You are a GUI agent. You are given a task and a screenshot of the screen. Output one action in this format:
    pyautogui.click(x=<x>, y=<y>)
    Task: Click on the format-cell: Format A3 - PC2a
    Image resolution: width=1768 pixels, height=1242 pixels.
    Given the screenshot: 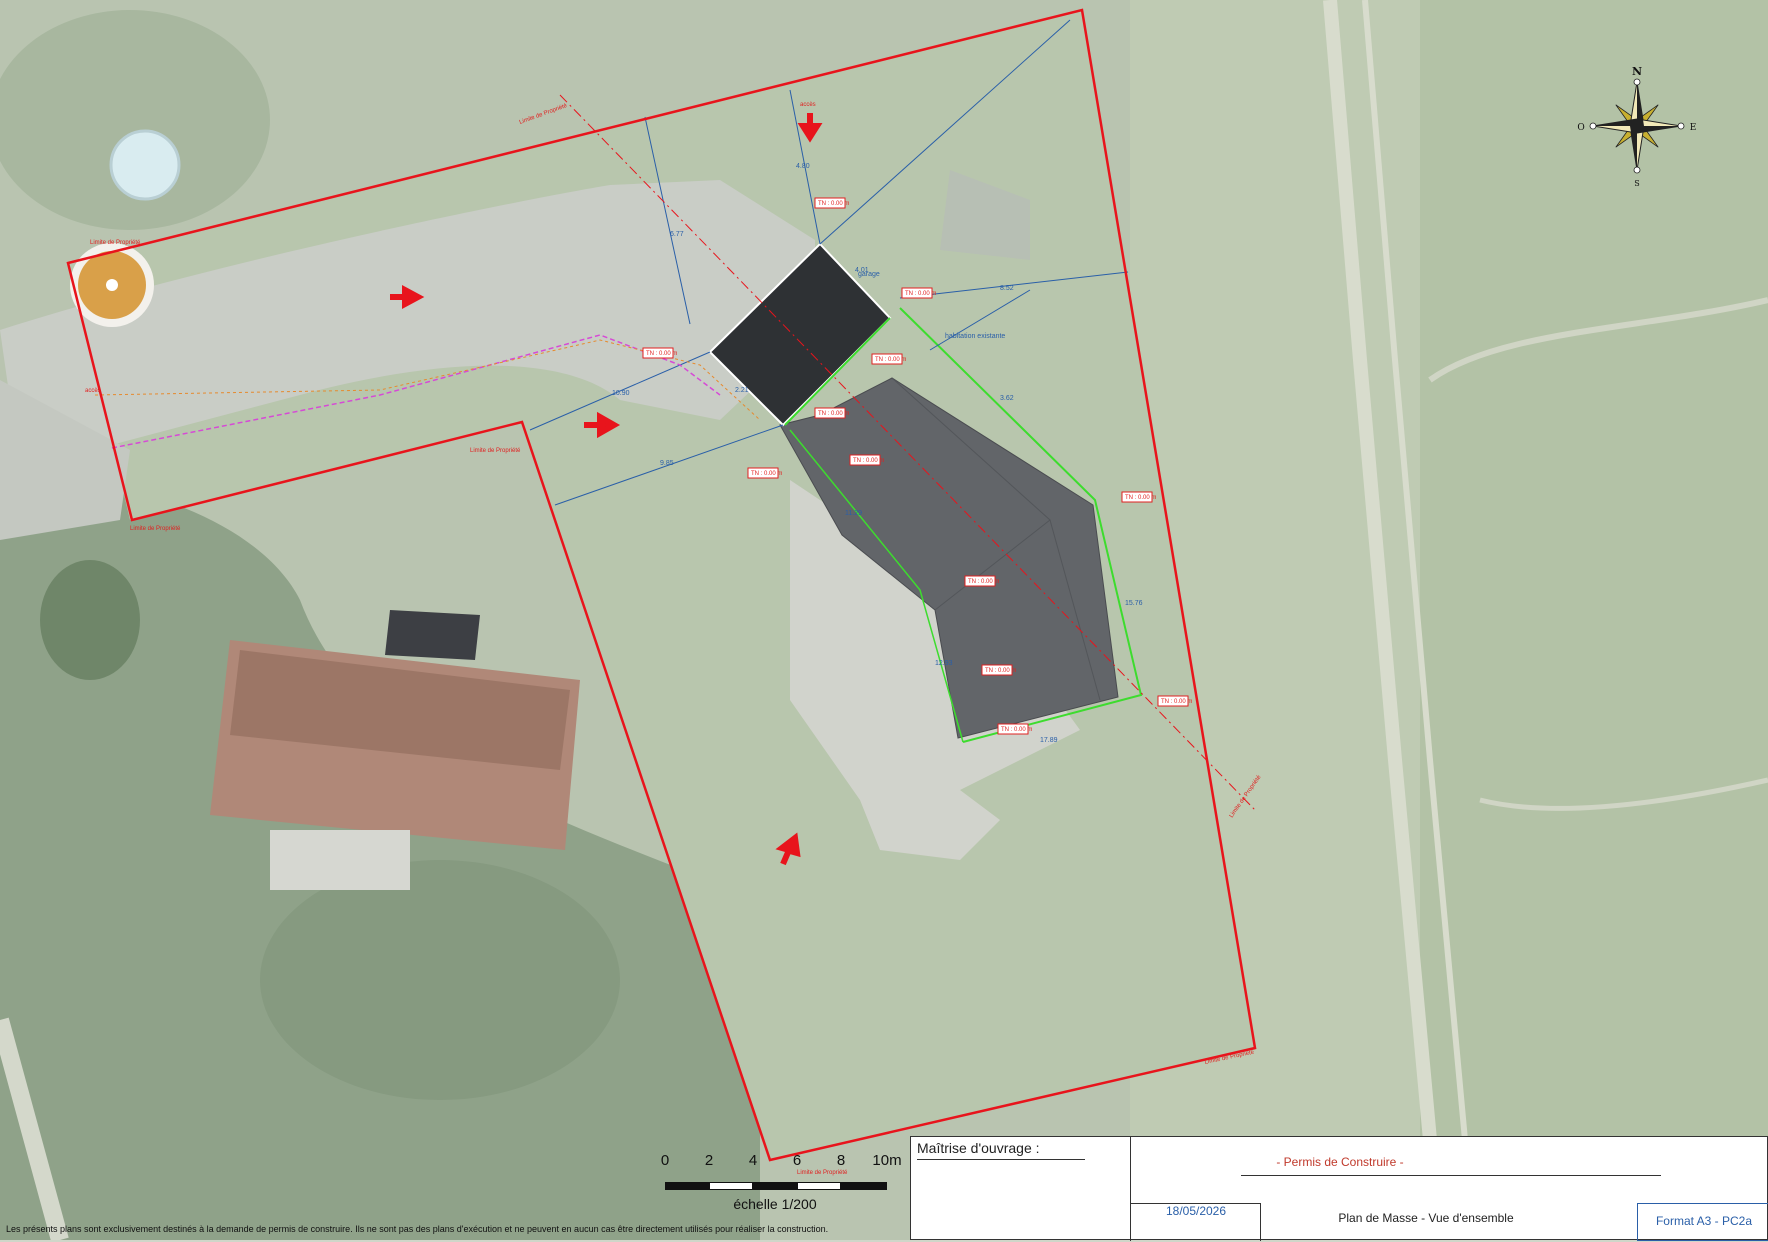 What is the action you would take?
    pyautogui.click(x=1702, y=1222)
    